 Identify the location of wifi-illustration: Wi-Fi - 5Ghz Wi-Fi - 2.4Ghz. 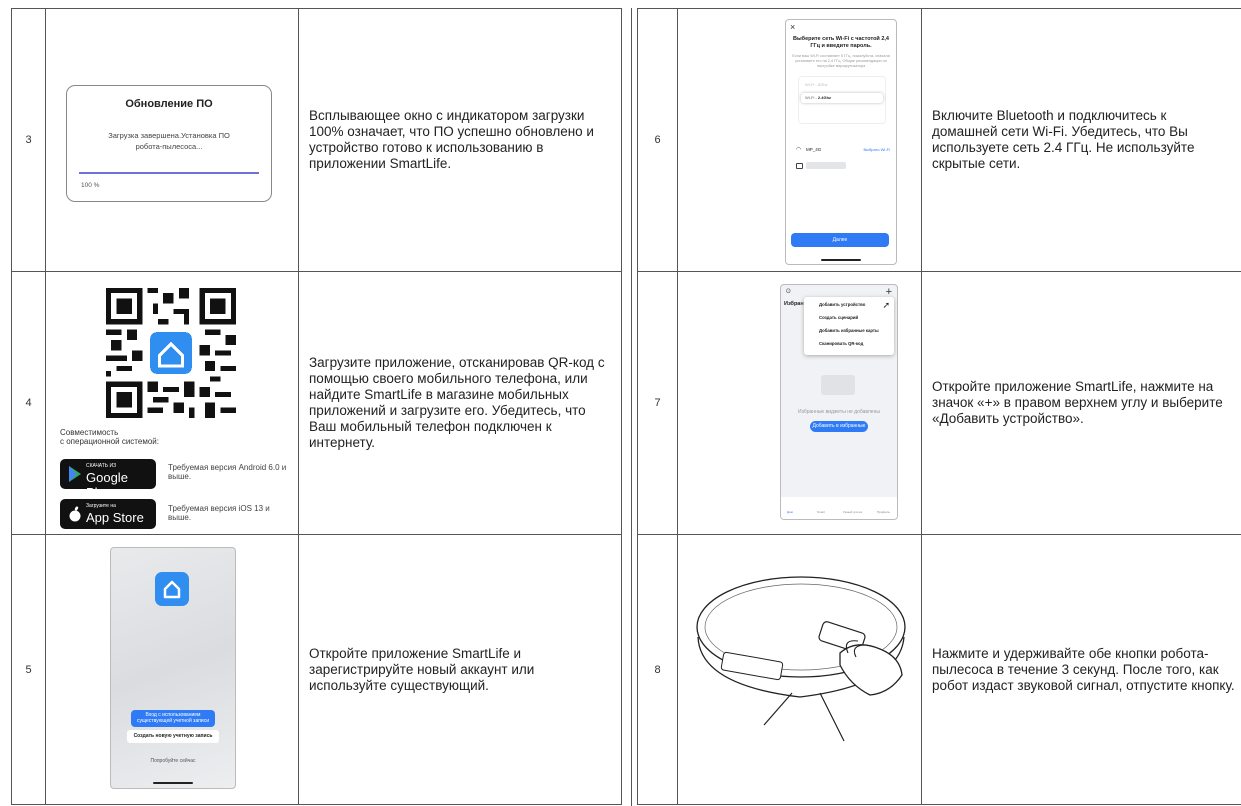
(842, 100).